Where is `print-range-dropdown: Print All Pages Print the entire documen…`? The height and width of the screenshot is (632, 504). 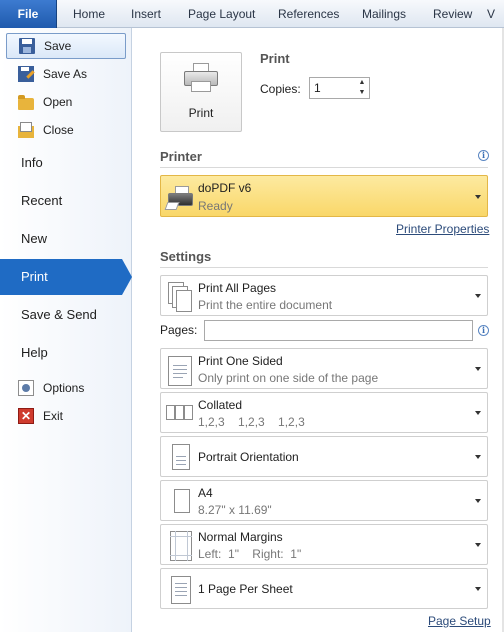
print-range-dropdown: Print All Pages Print the entire documen… is located at coordinates (324, 295).